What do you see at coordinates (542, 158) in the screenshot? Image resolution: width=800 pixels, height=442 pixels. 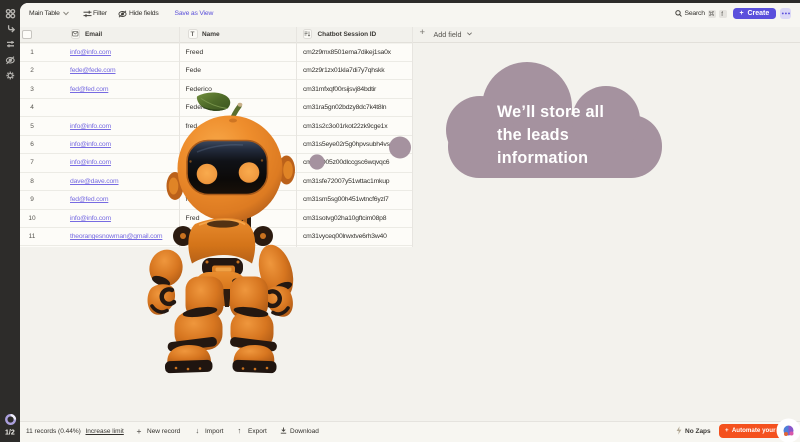 I see `svg-text: information` at bounding box center [542, 158].